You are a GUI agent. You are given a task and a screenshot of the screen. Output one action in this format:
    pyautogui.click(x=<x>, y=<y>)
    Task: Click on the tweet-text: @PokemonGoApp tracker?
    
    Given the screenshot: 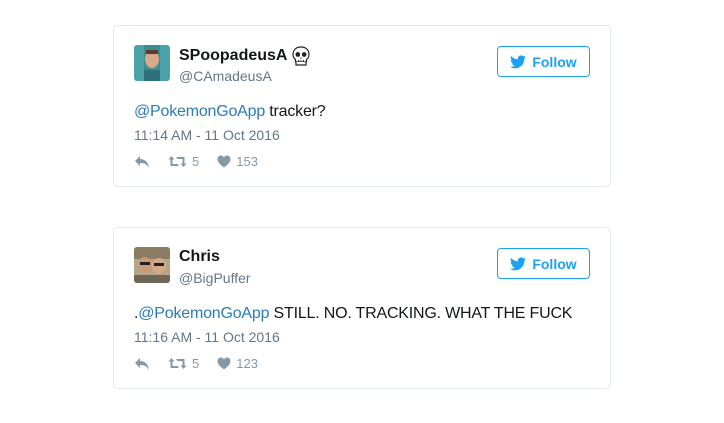 What is the action you would take?
    pyautogui.click(x=230, y=111)
    